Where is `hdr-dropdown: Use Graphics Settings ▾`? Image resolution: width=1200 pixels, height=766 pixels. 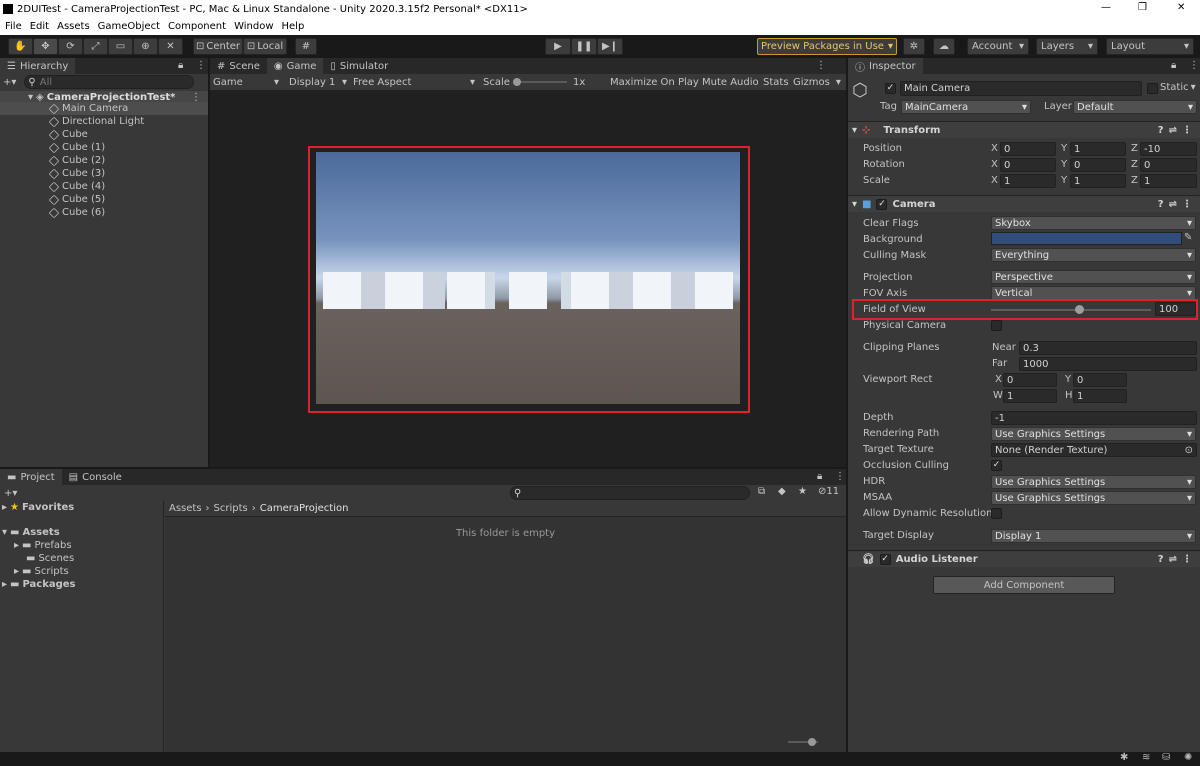 hdr-dropdown: Use Graphics Settings ▾ is located at coordinates (1093, 482).